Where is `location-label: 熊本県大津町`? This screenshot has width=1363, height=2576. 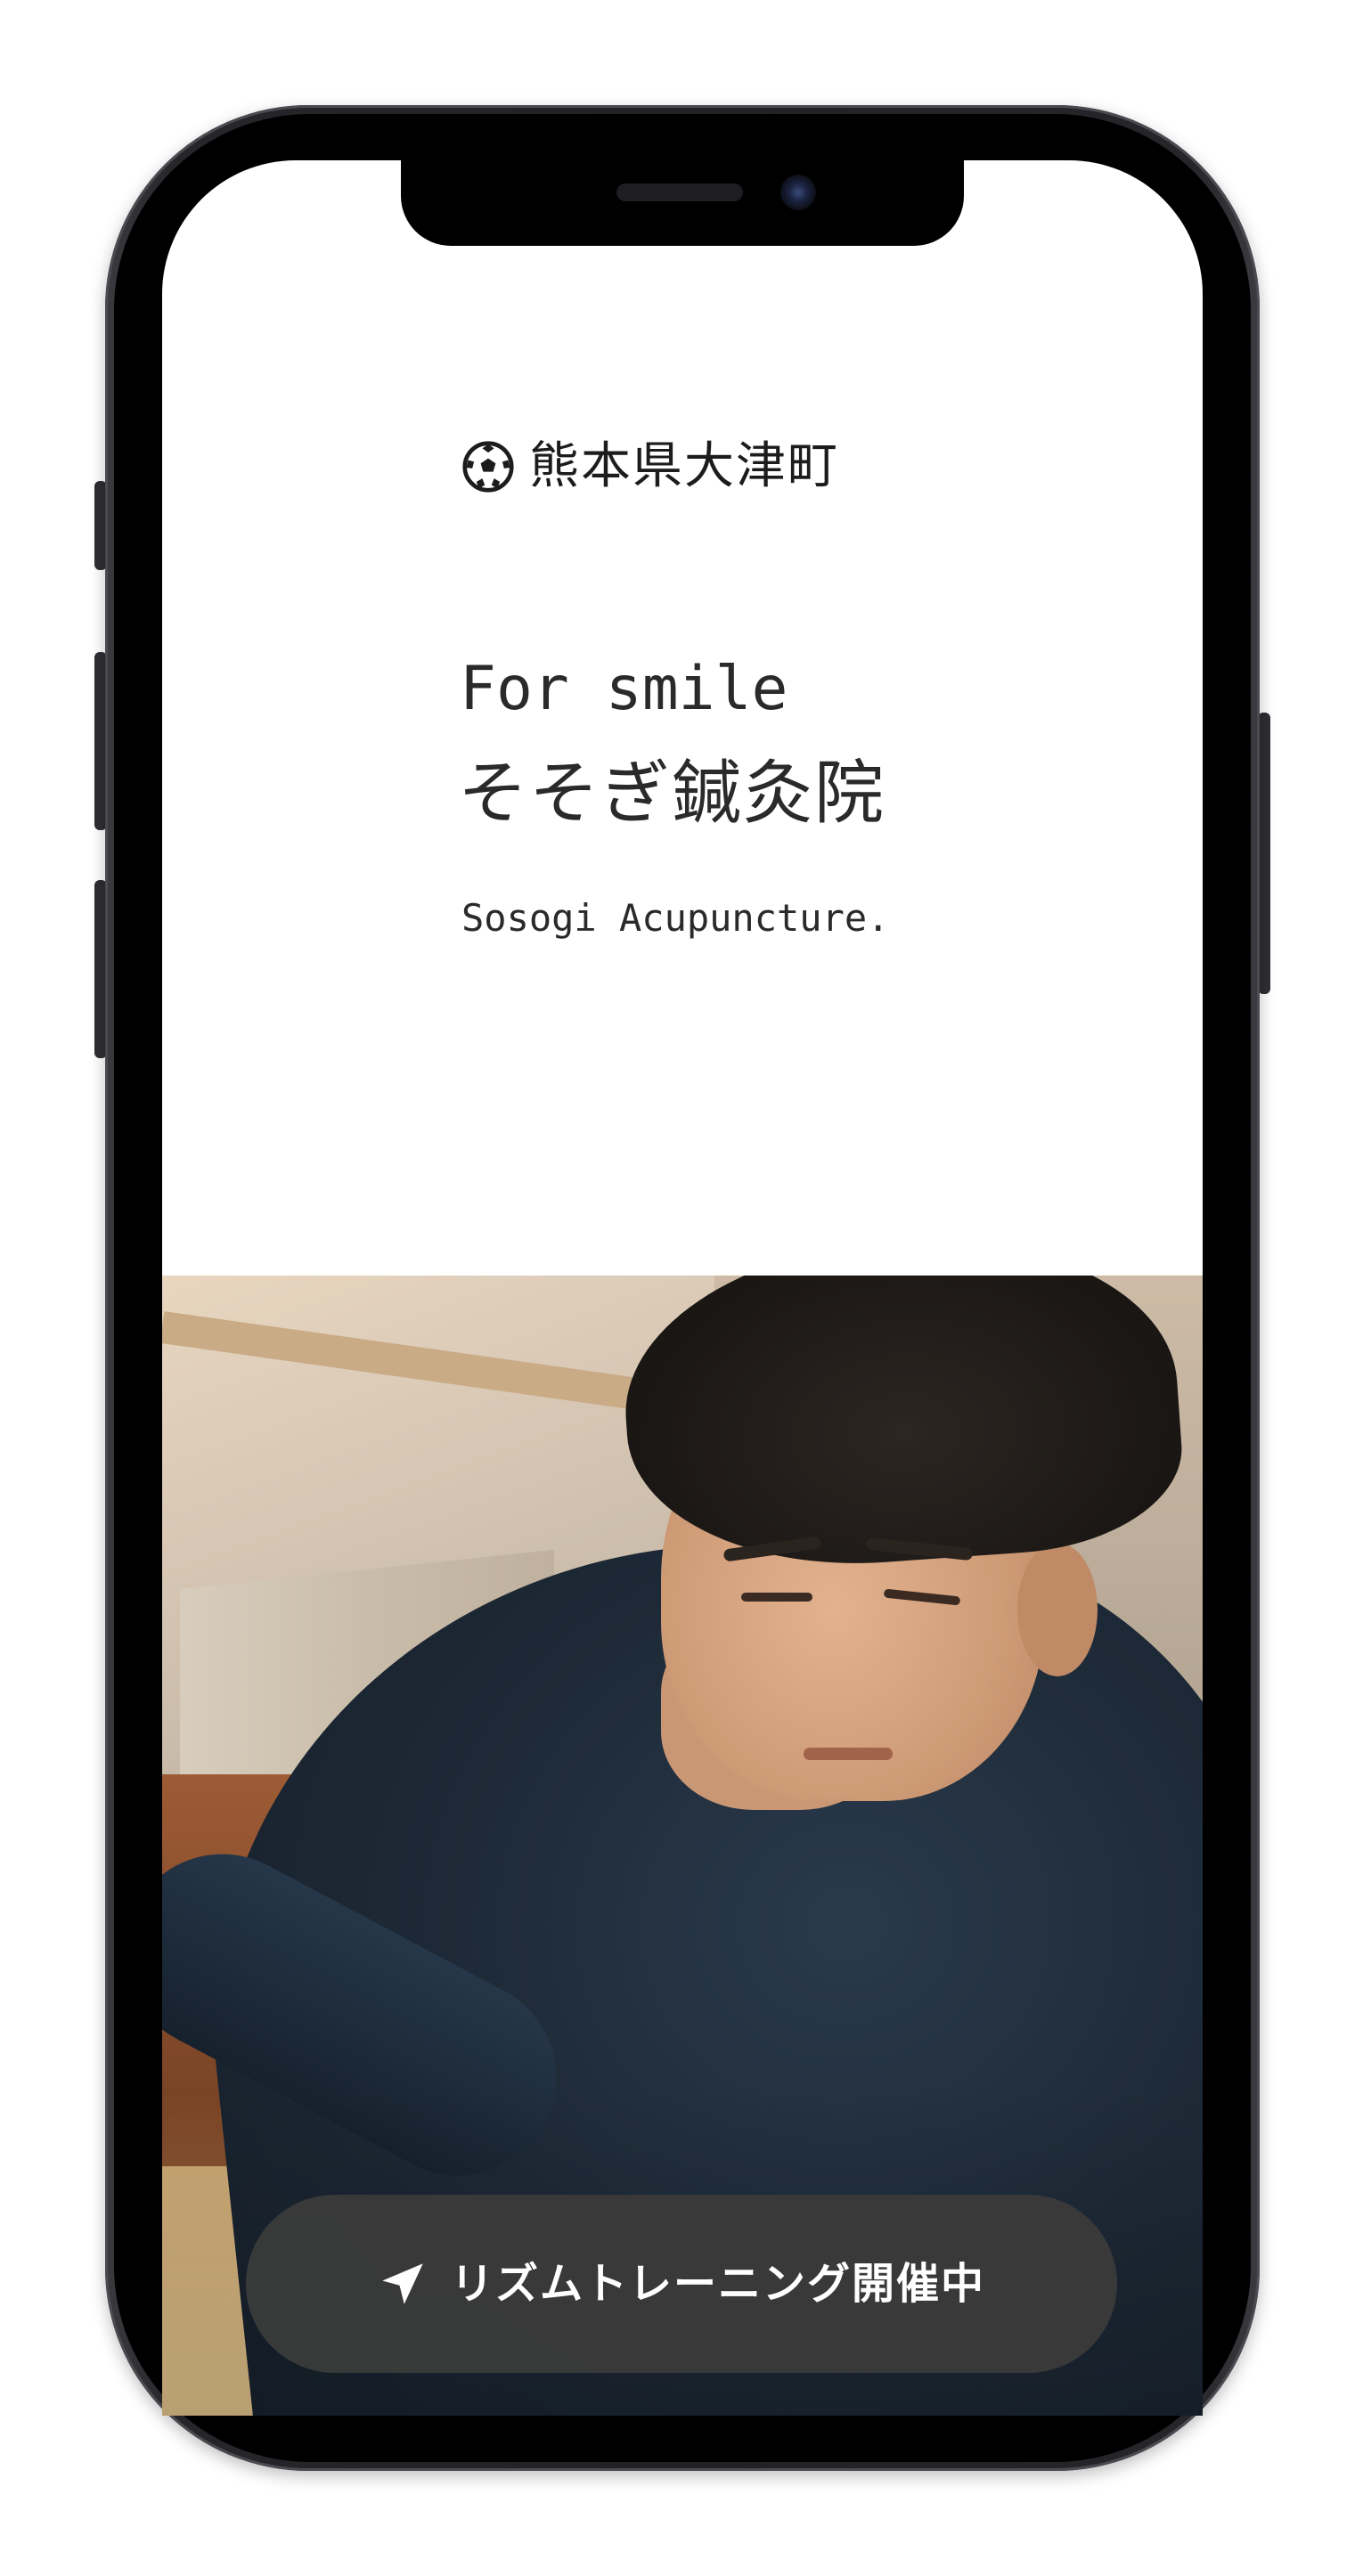
location-label: 熊本県大津町 is located at coordinates (684, 466).